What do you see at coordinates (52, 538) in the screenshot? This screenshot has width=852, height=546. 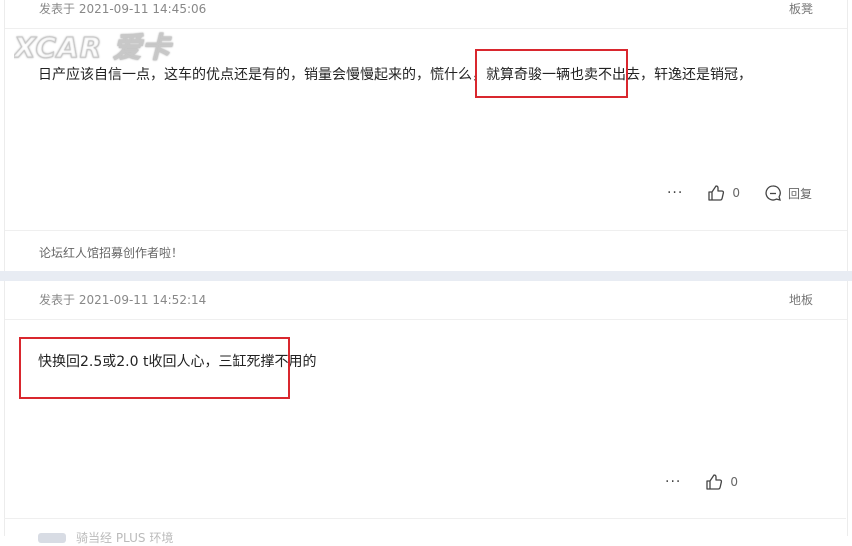 I see `avatar` at bounding box center [52, 538].